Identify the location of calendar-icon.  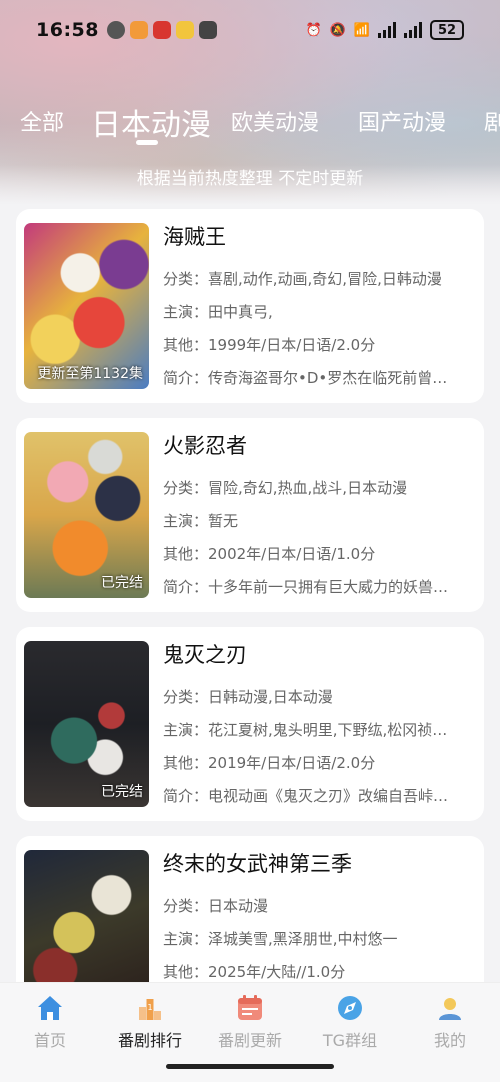
(250, 1007).